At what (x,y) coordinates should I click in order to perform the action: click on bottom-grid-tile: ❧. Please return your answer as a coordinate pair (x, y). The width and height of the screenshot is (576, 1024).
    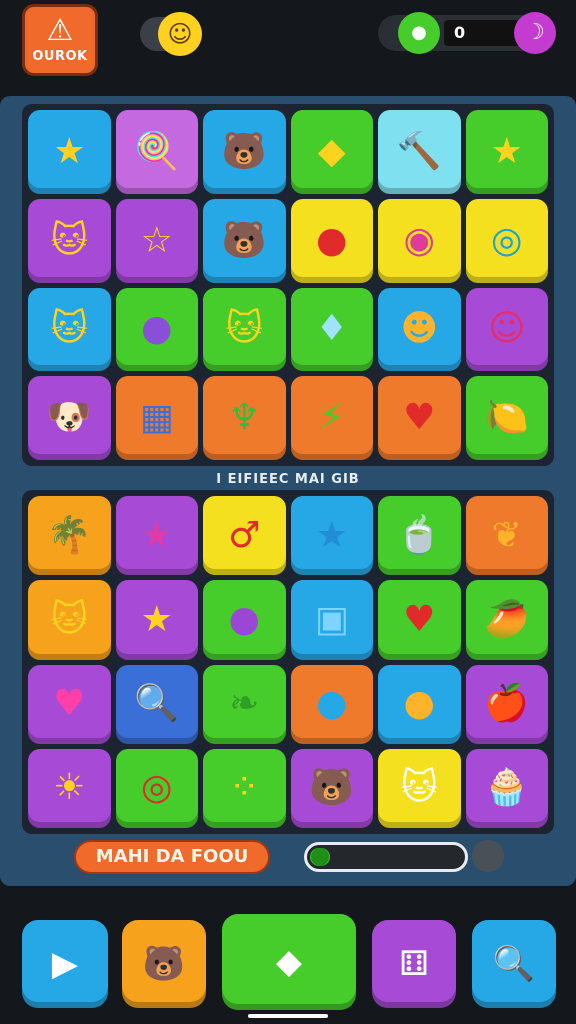
    Looking at the image, I should click on (244, 704).